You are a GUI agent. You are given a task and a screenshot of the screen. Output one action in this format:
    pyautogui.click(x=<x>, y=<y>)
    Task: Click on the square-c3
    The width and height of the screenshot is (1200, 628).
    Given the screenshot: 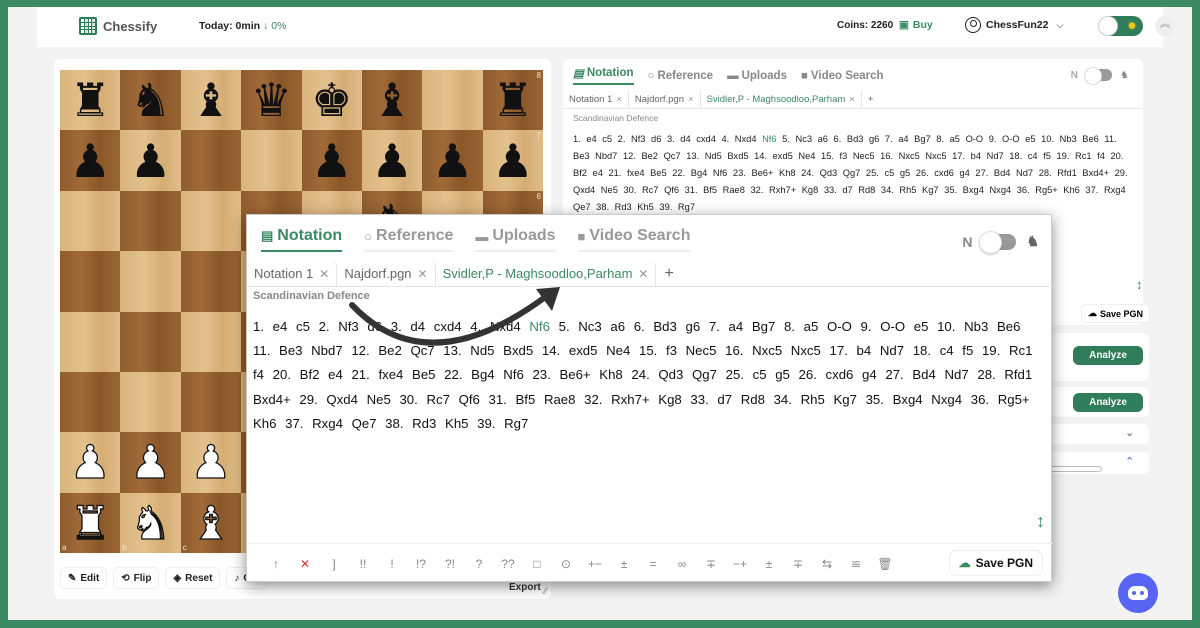 What is the action you would take?
    pyautogui.click(x=211, y=402)
    